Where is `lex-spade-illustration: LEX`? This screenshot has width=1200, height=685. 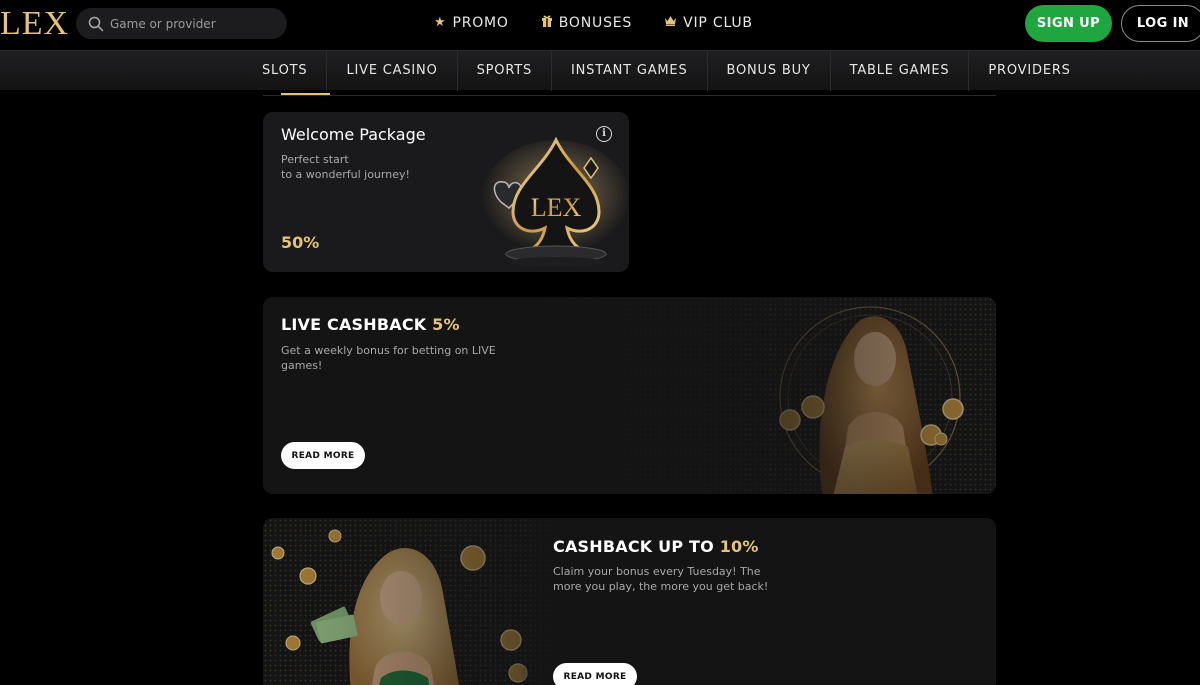 lex-spade-illustration: LEX is located at coordinates (555, 201).